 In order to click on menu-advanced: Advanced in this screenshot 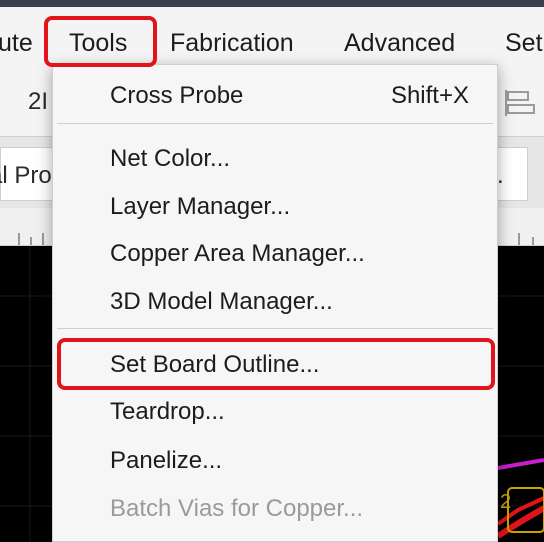, I will do `click(399, 43)`.